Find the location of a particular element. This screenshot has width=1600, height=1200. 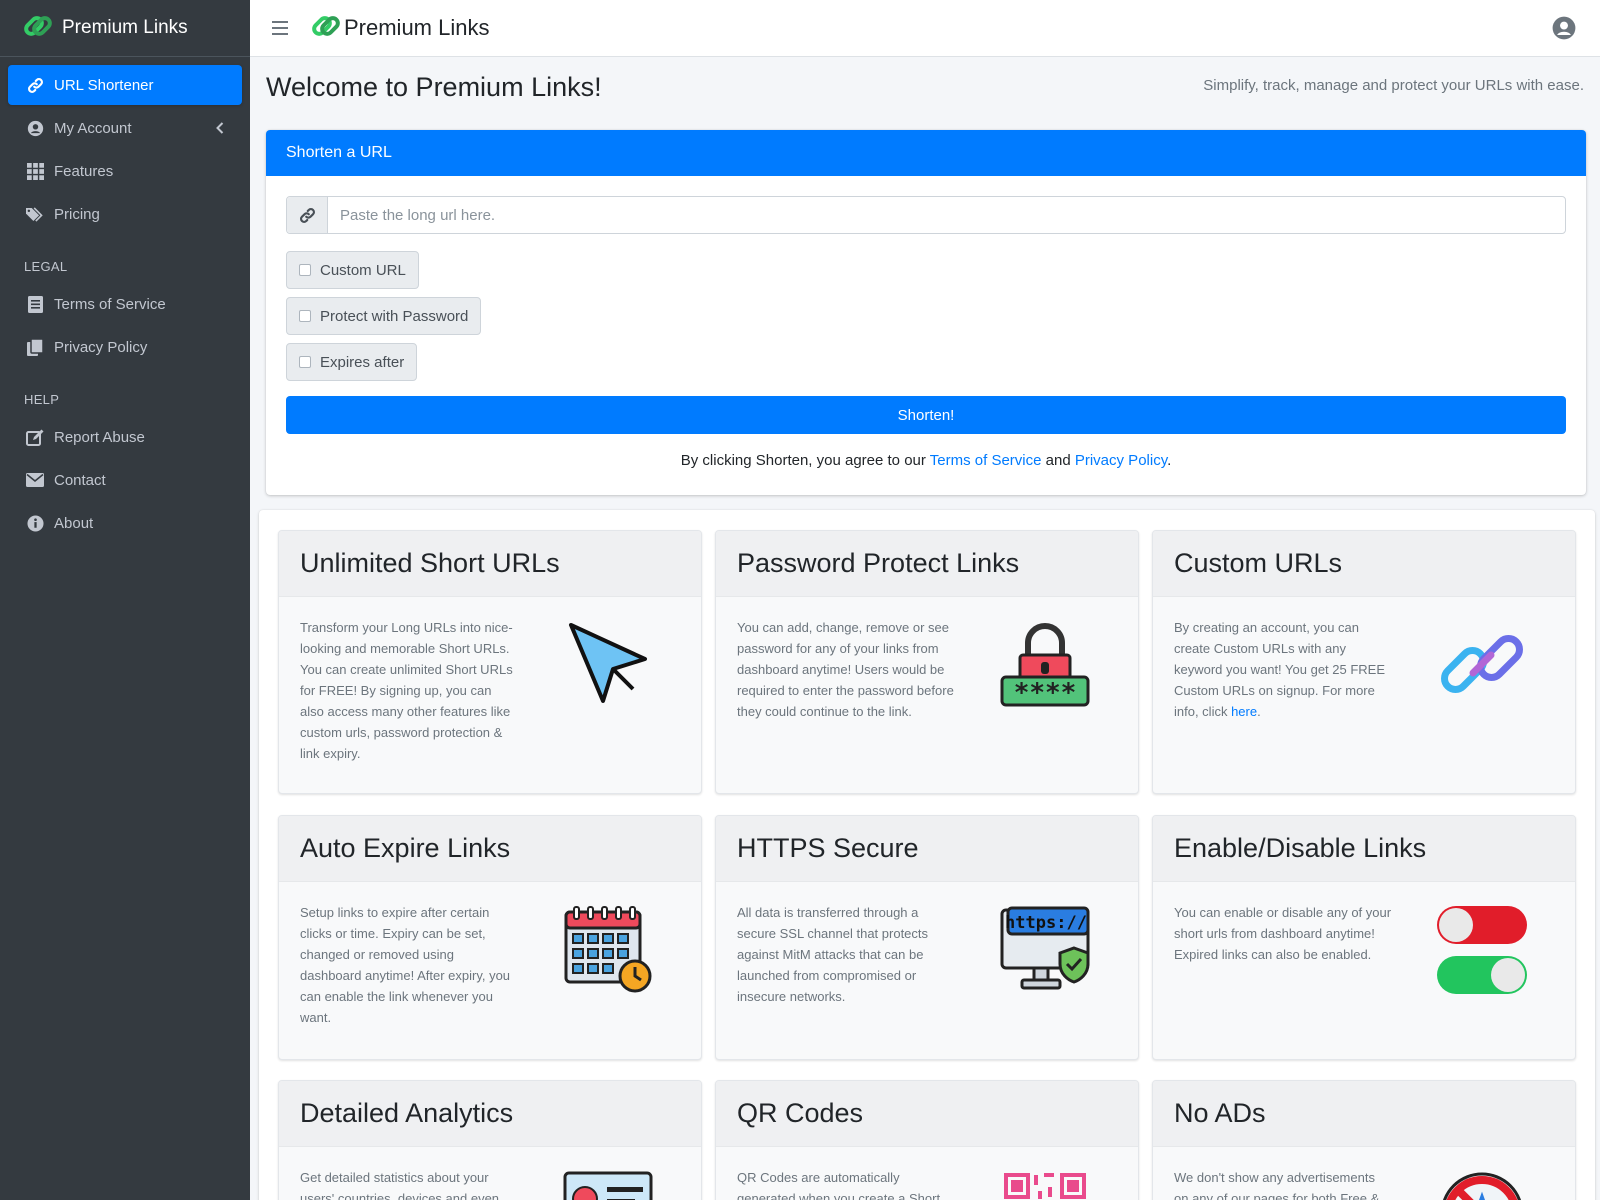

shorten-card-header: Shorten a URL is located at coordinates (926, 153).